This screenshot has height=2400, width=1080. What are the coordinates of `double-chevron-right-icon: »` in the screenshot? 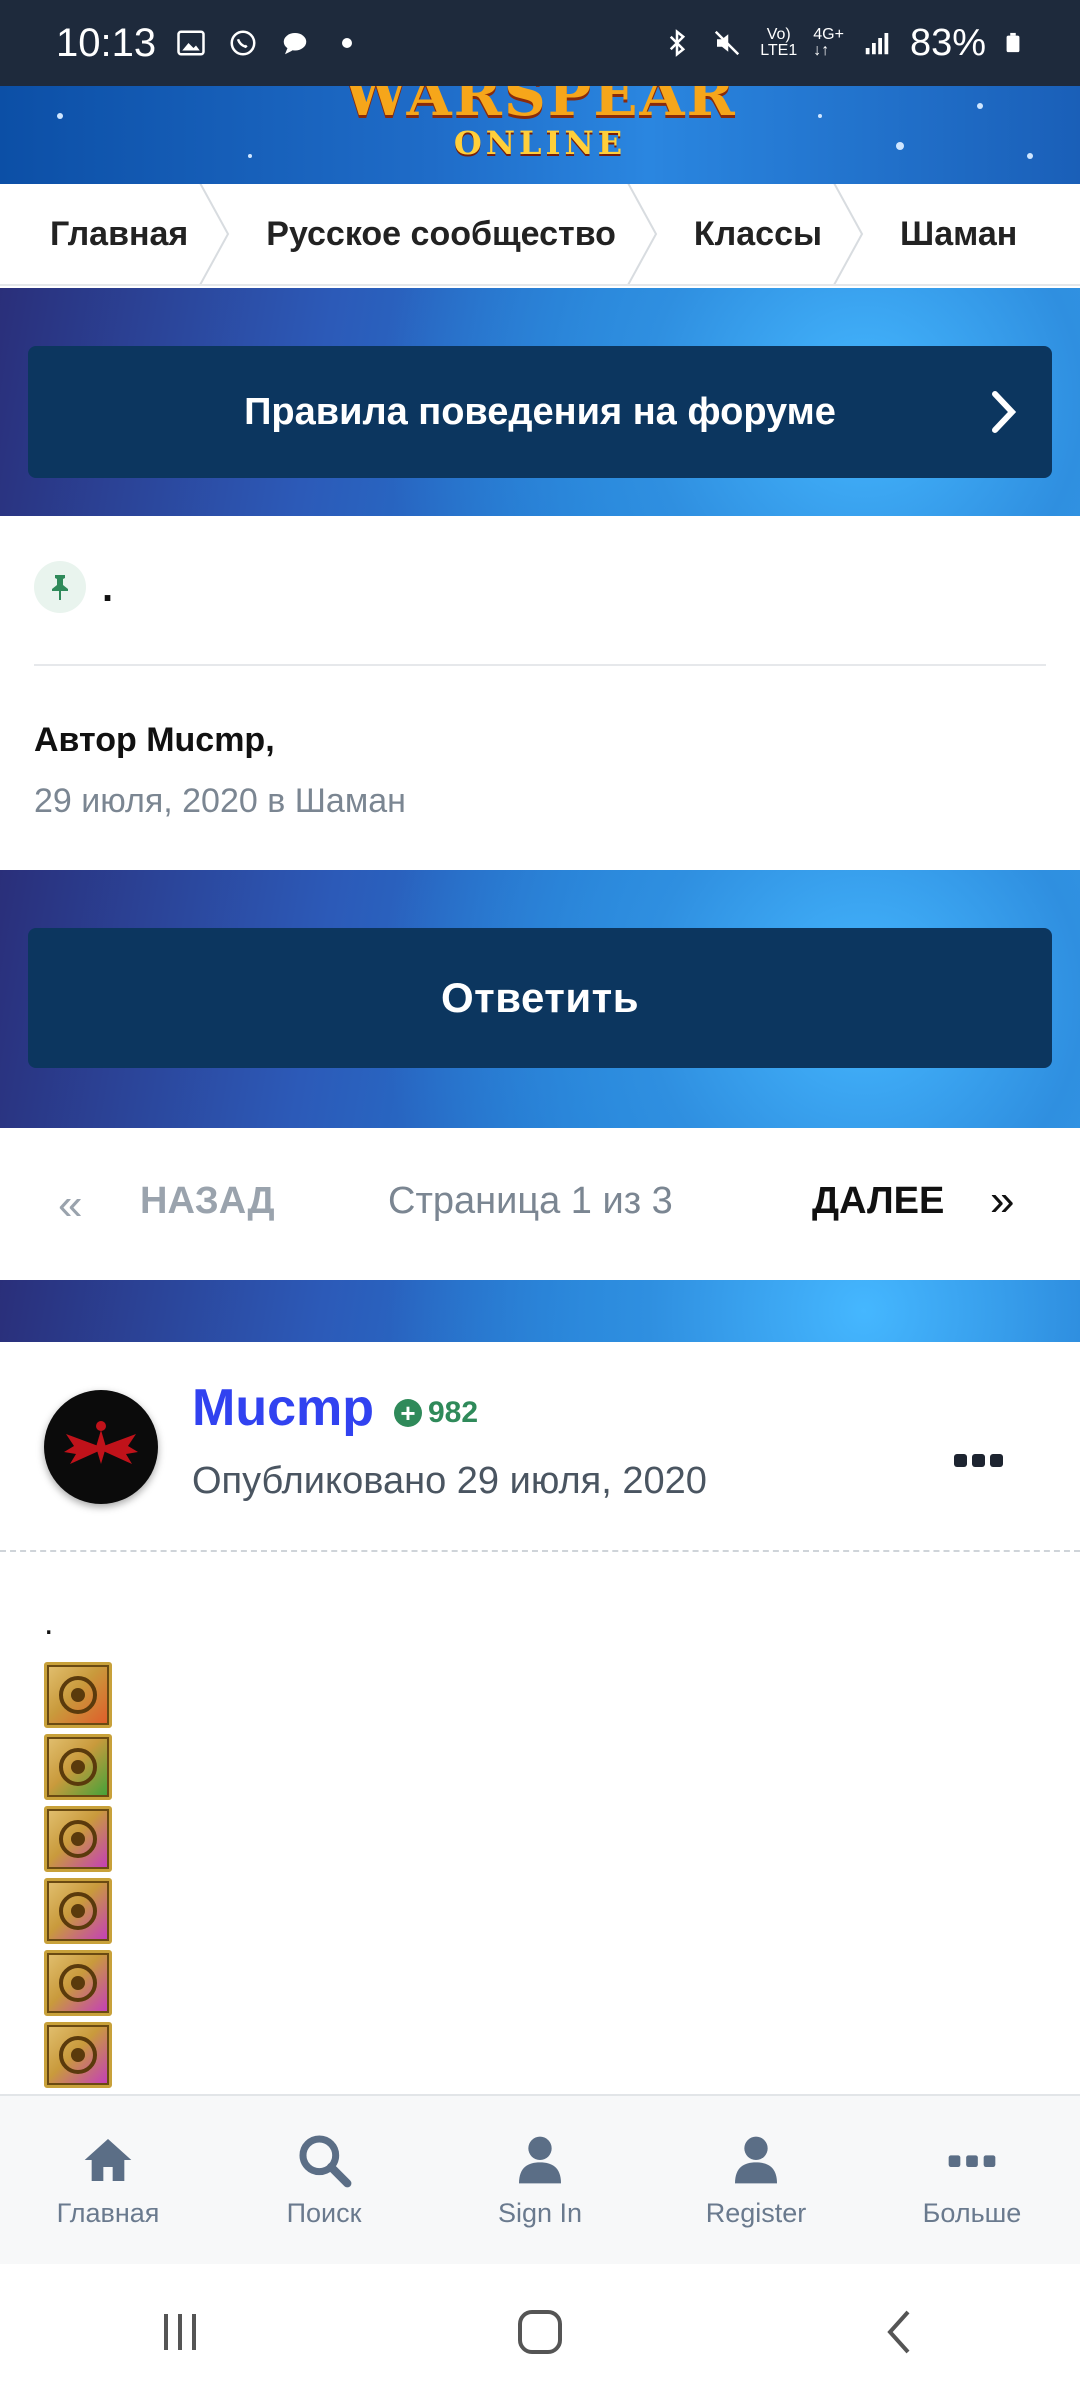 It's located at (1002, 1201).